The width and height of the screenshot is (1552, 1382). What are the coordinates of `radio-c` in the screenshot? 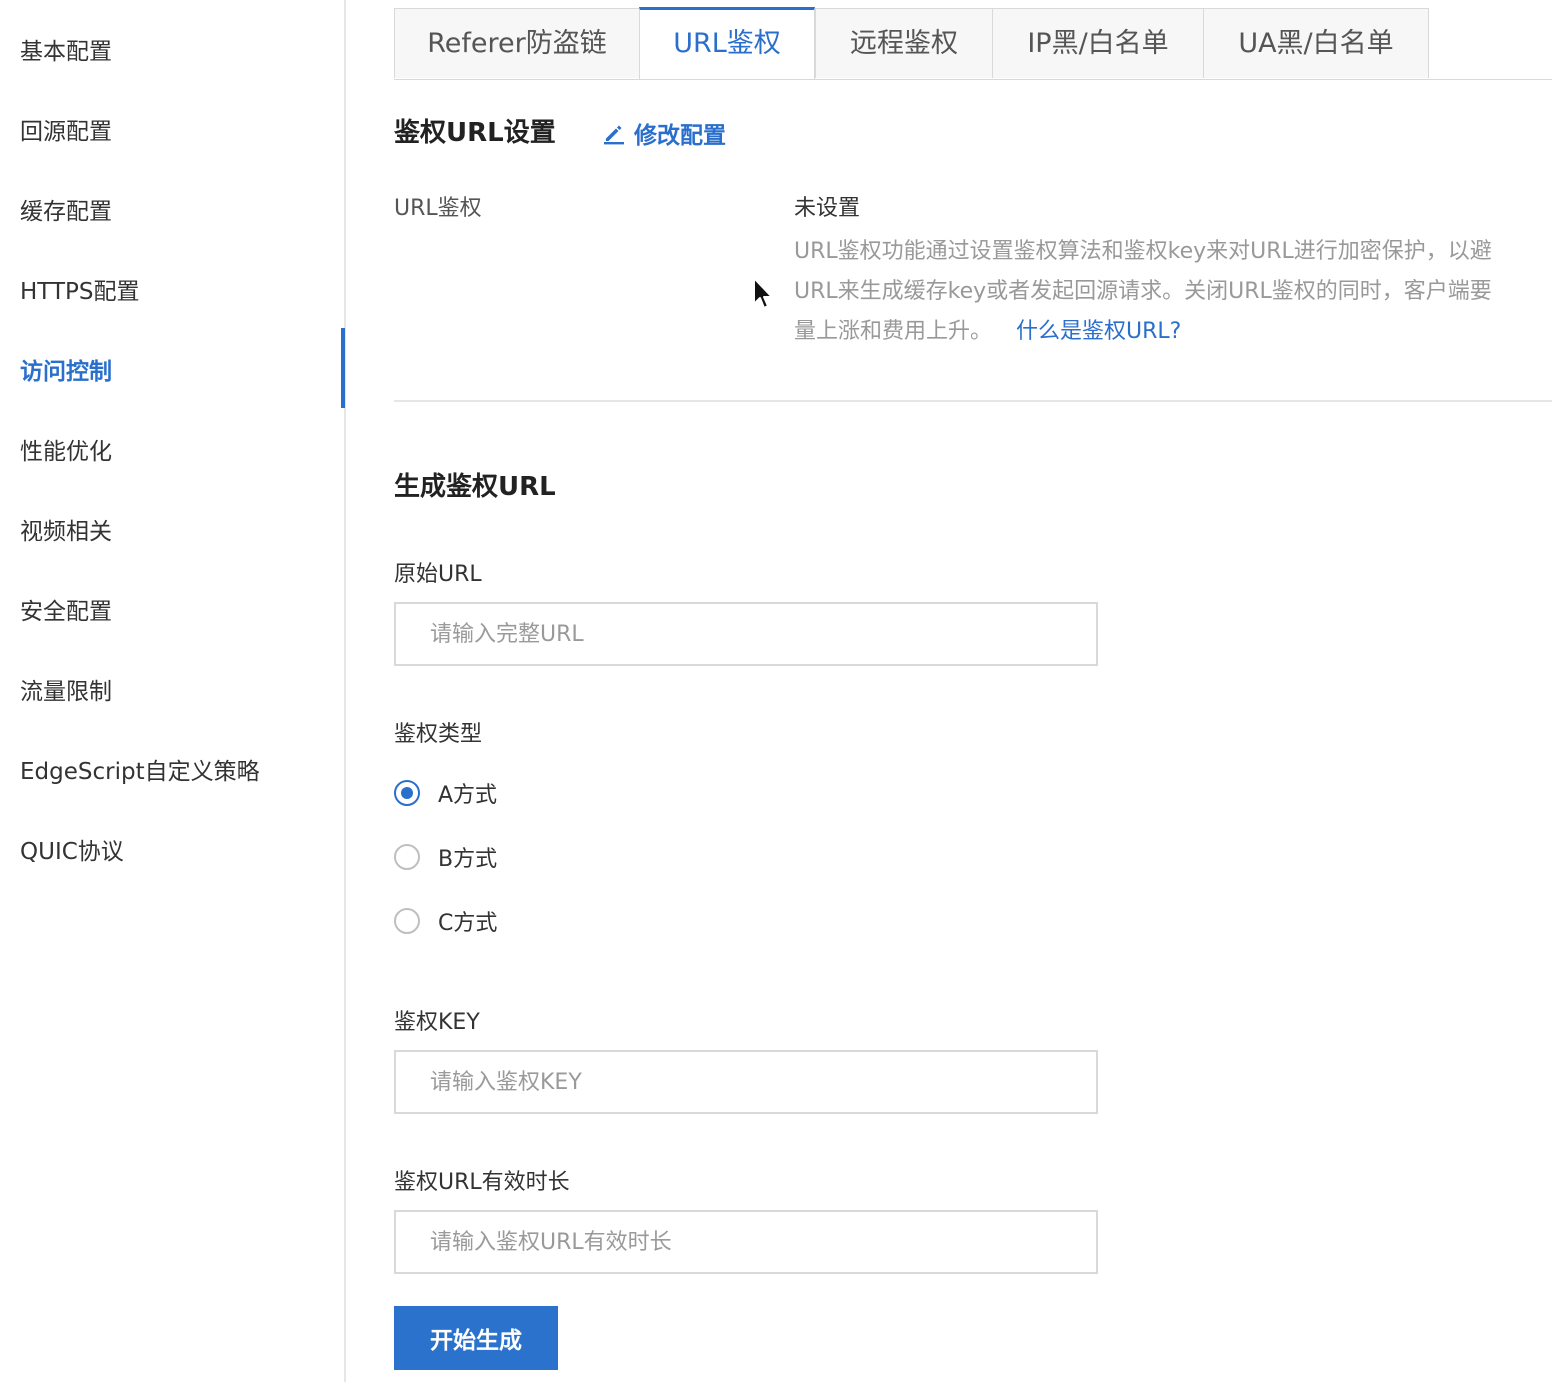 It's located at (407, 921).